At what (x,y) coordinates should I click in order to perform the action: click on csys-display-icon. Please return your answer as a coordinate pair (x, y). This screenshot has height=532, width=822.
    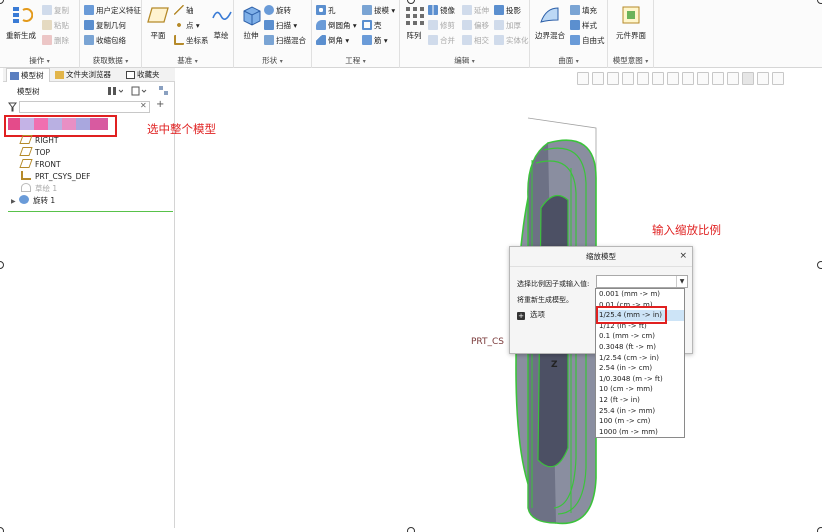
    Looking at the image, I should click on (763, 78).